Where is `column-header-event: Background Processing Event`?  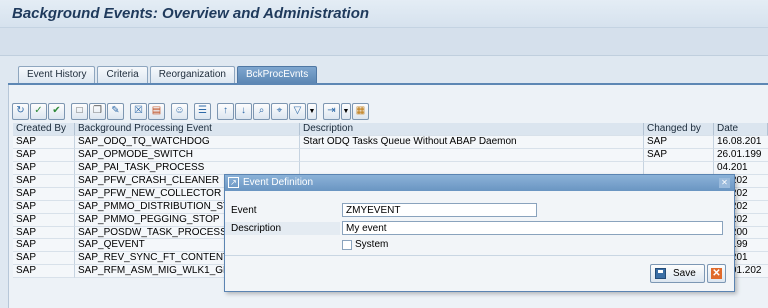 column-header-event: Background Processing Event is located at coordinates (187, 129).